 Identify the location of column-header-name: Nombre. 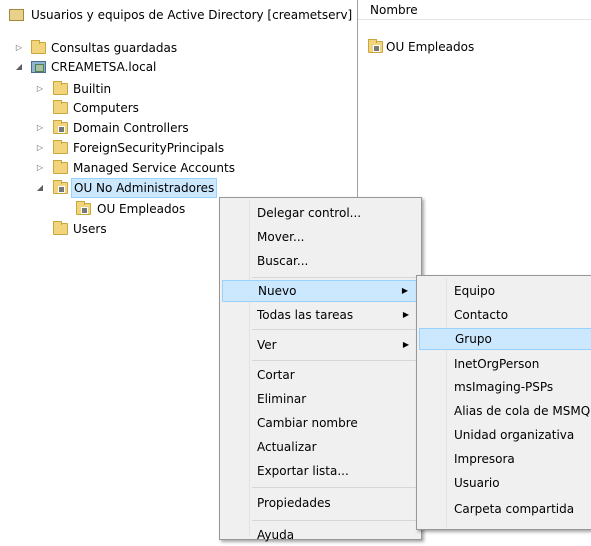
(474, 10).